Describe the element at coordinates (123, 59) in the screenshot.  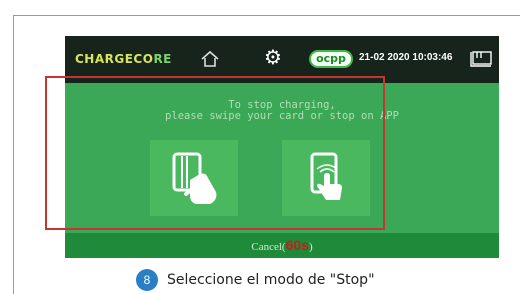
I see `chargecore-logo: CHARGECORE` at that location.